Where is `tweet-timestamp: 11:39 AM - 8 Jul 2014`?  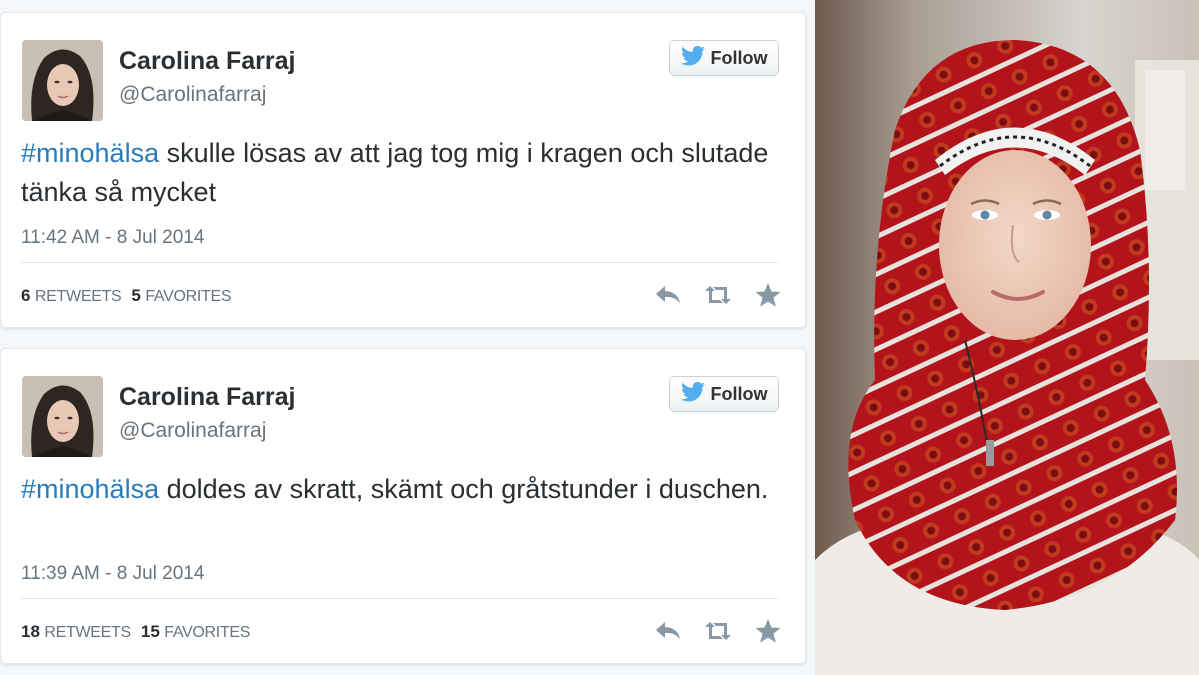 tweet-timestamp: 11:39 AM - 8 Jul 2014 is located at coordinates (112, 574).